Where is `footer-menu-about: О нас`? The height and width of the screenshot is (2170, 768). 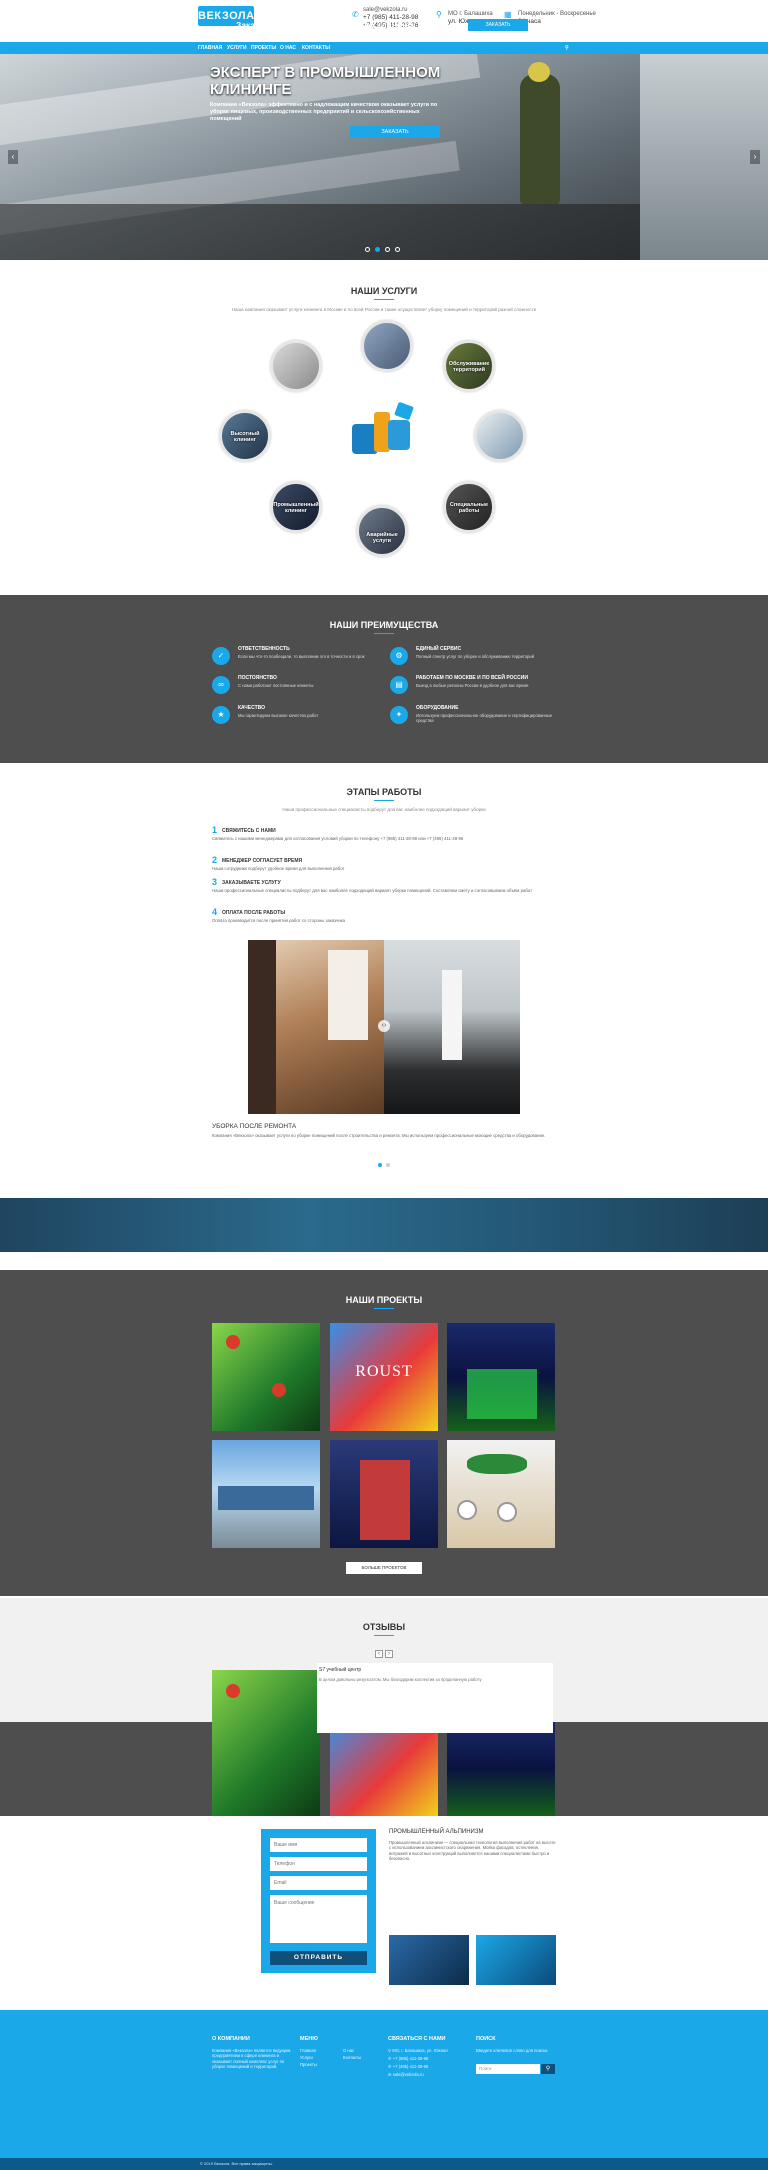 footer-menu-about: О нас is located at coordinates (348, 2050).